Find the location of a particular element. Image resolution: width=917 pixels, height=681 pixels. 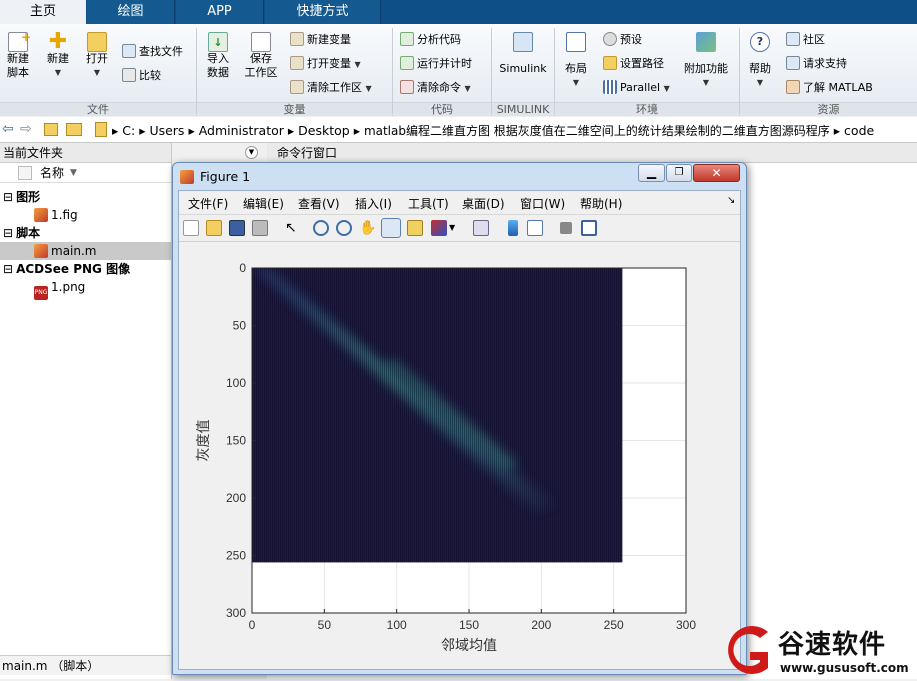

minimize-button: ▁ is located at coordinates (651, 173).